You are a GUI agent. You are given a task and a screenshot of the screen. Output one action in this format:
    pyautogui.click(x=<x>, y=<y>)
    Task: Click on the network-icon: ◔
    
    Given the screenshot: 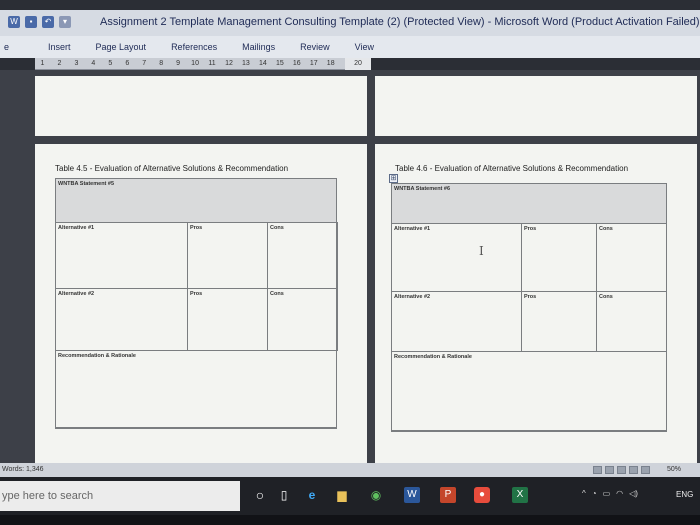 What is the action you would take?
    pyautogui.click(x=594, y=493)
    